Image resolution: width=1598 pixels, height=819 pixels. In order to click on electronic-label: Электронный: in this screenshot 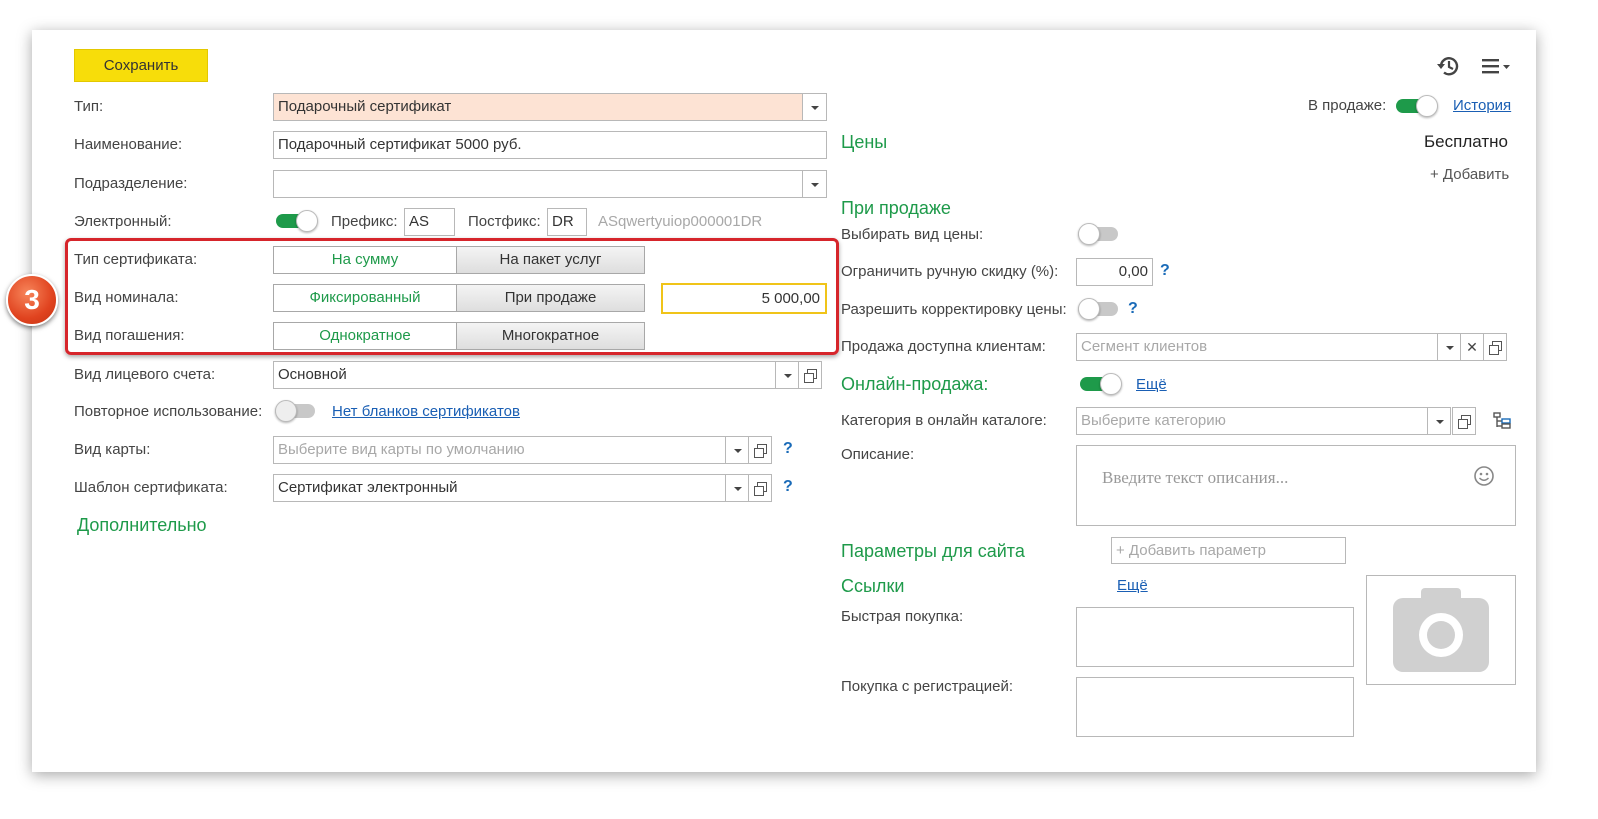, I will do `click(123, 221)`.